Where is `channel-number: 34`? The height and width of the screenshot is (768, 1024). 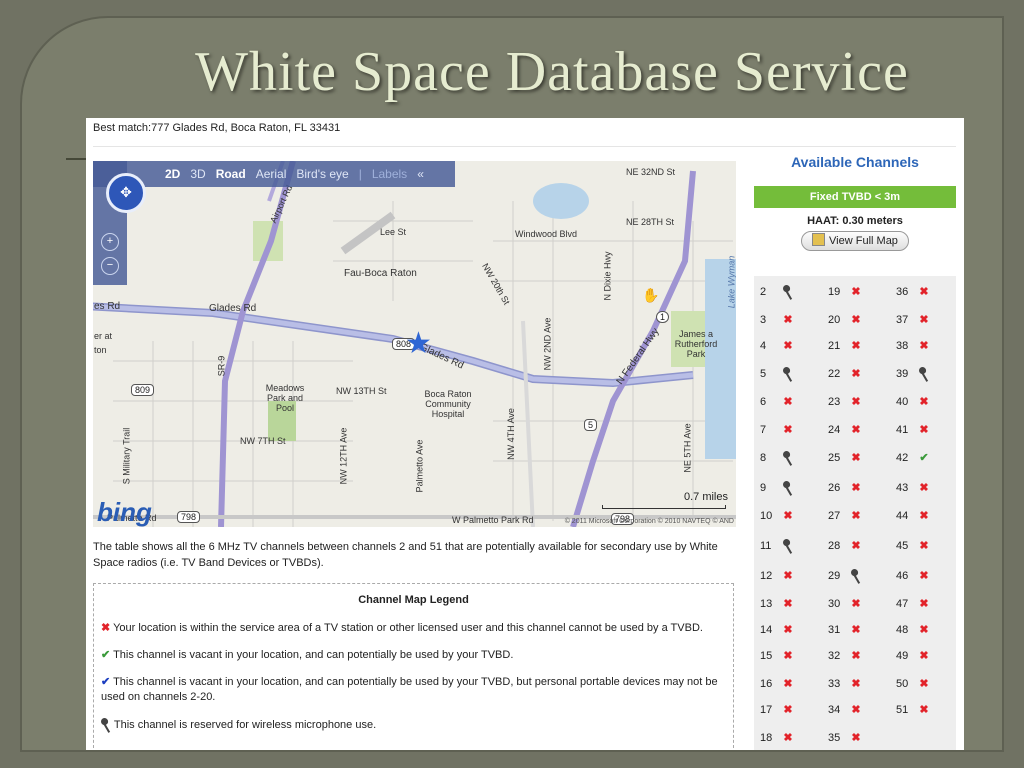 channel-number: 34 is located at coordinates (834, 710).